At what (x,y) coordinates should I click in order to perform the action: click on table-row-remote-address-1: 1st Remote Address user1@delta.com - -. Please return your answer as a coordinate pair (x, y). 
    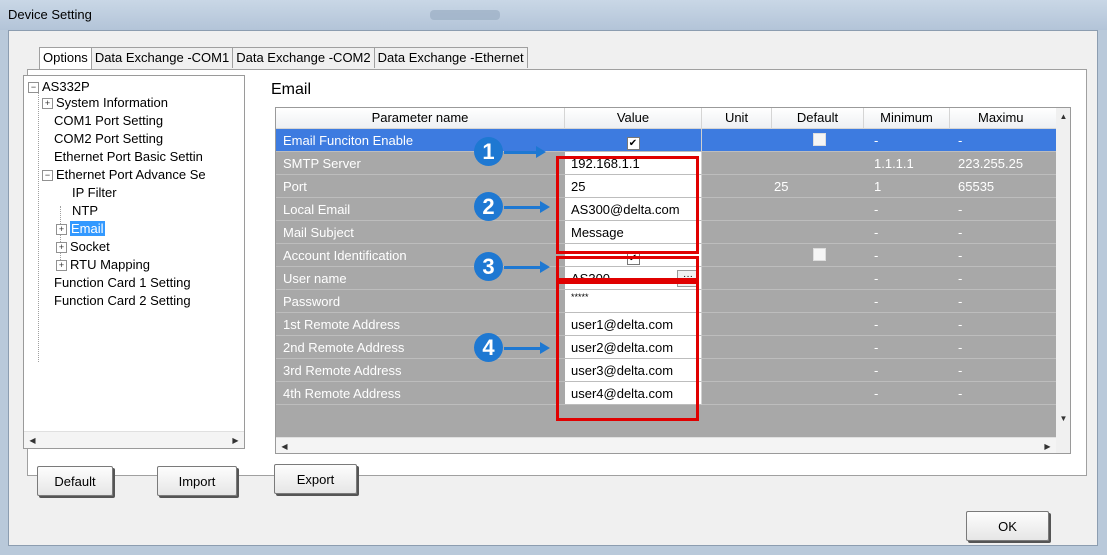
    Looking at the image, I should click on (666, 324).